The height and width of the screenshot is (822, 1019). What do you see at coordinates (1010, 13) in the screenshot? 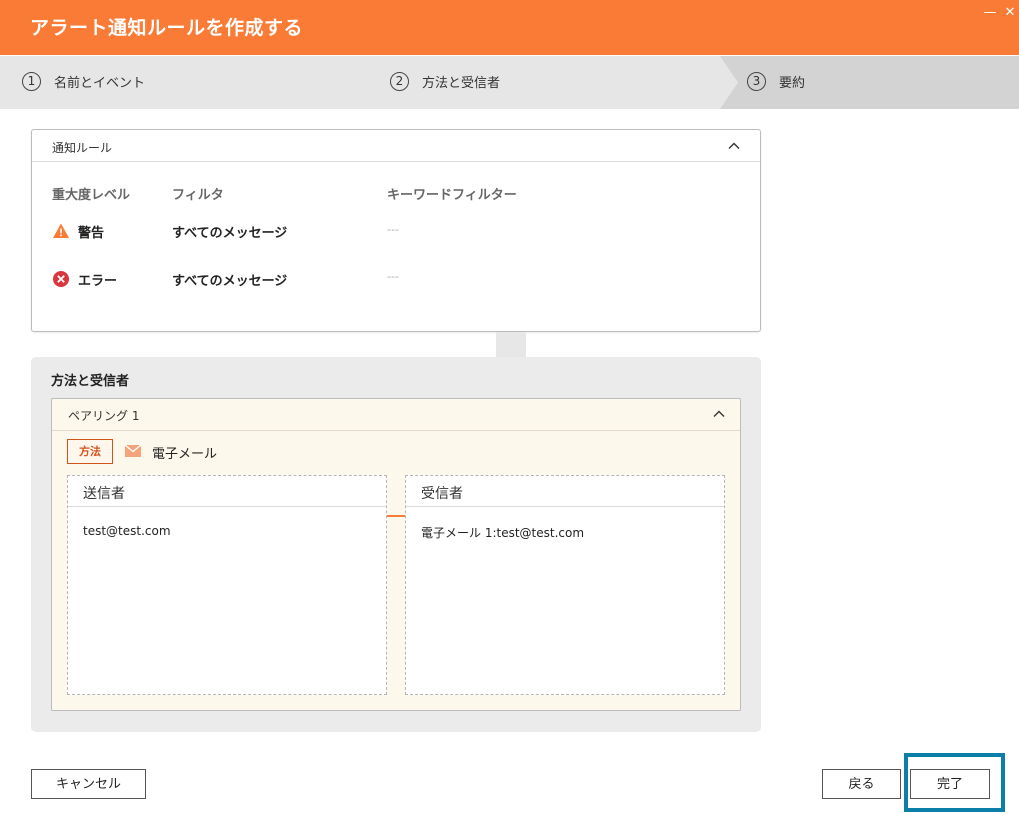
I see `close-icon: ✕` at bounding box center [1010, 13].